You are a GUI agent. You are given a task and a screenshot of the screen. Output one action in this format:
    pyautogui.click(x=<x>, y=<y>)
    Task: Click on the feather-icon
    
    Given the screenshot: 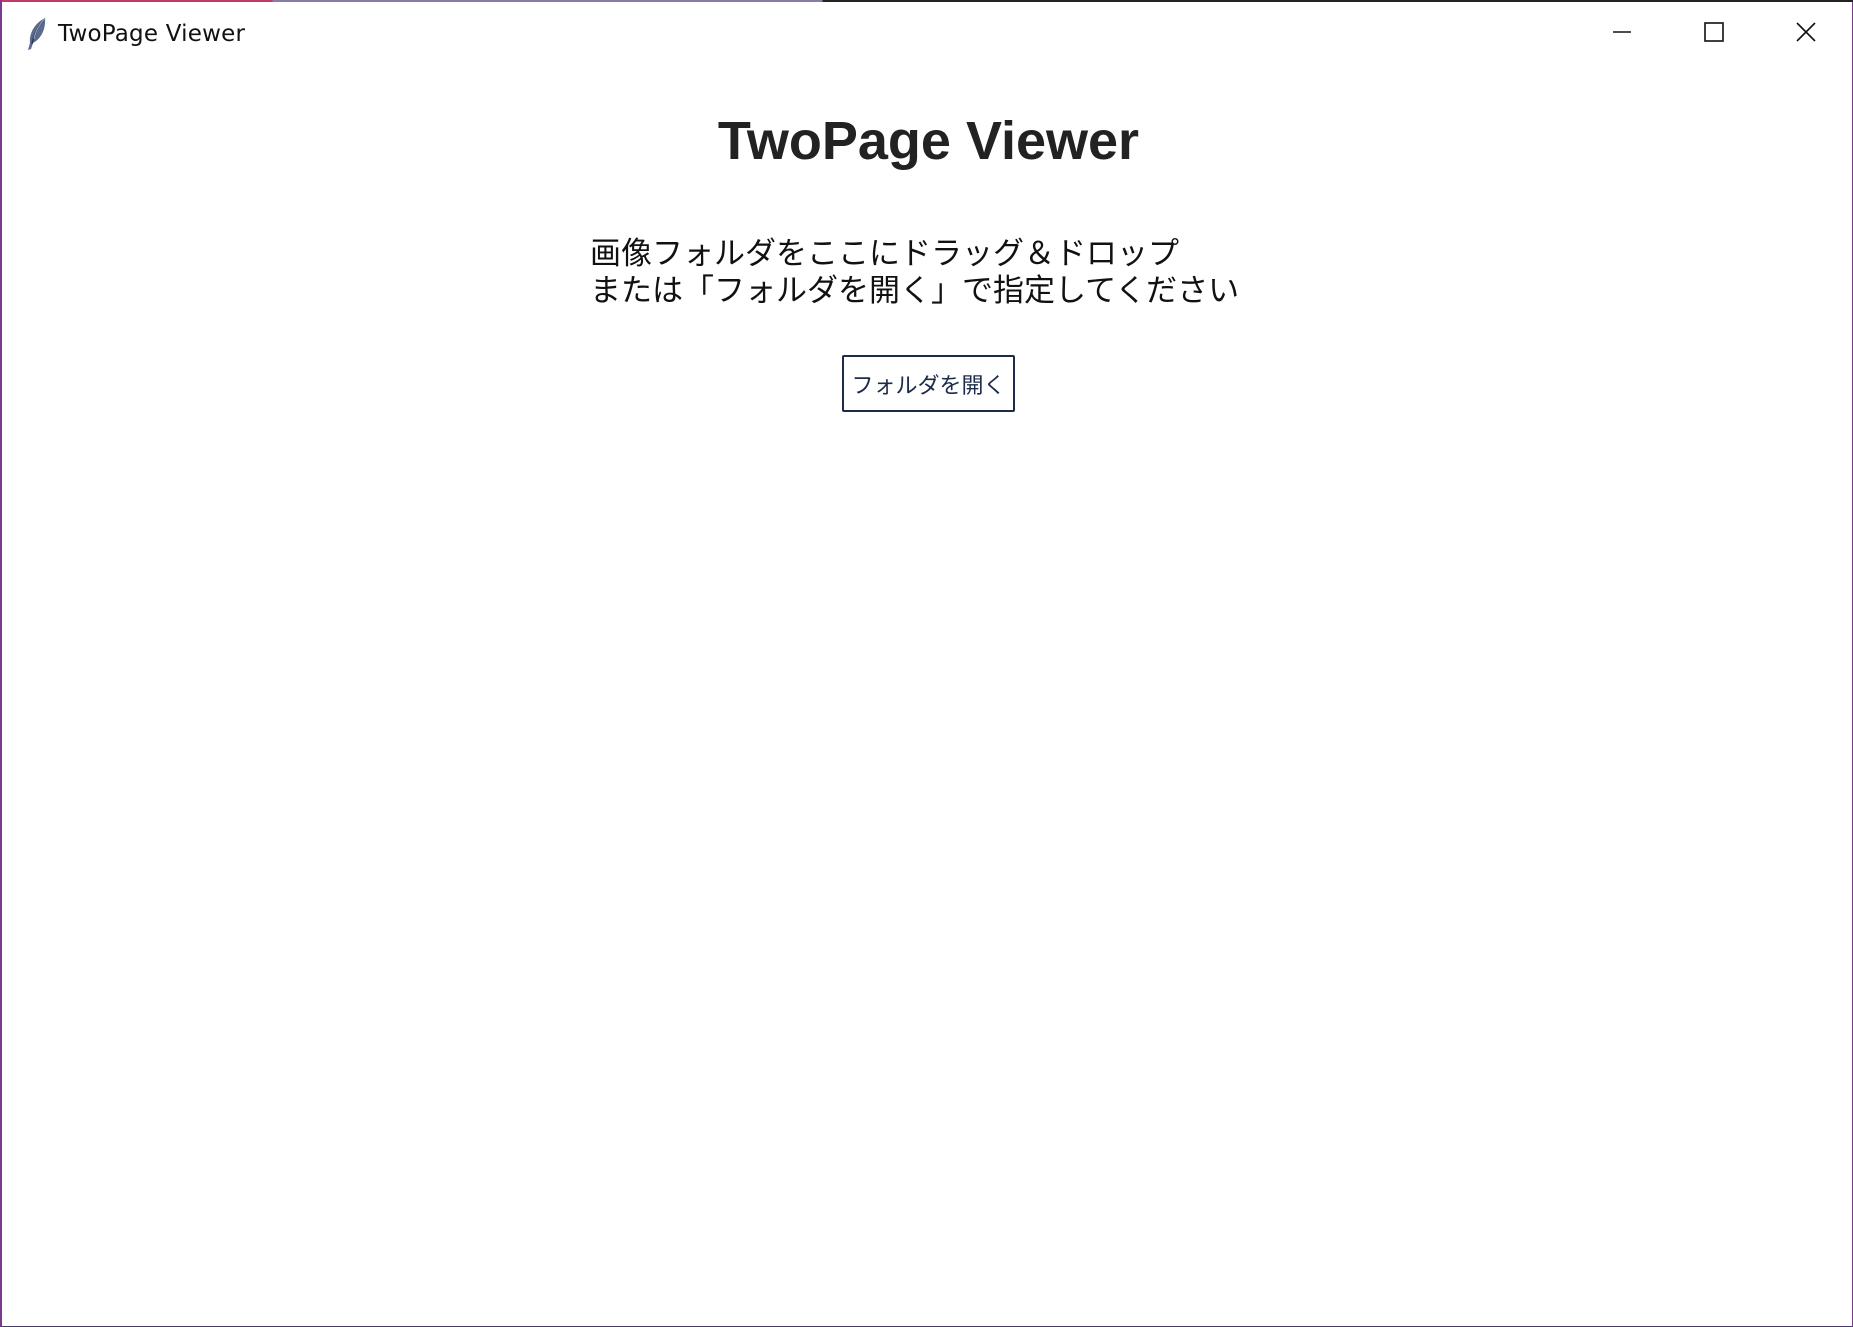 What is the action you would take?
    pyautogui.click(x=37, y=34)
    